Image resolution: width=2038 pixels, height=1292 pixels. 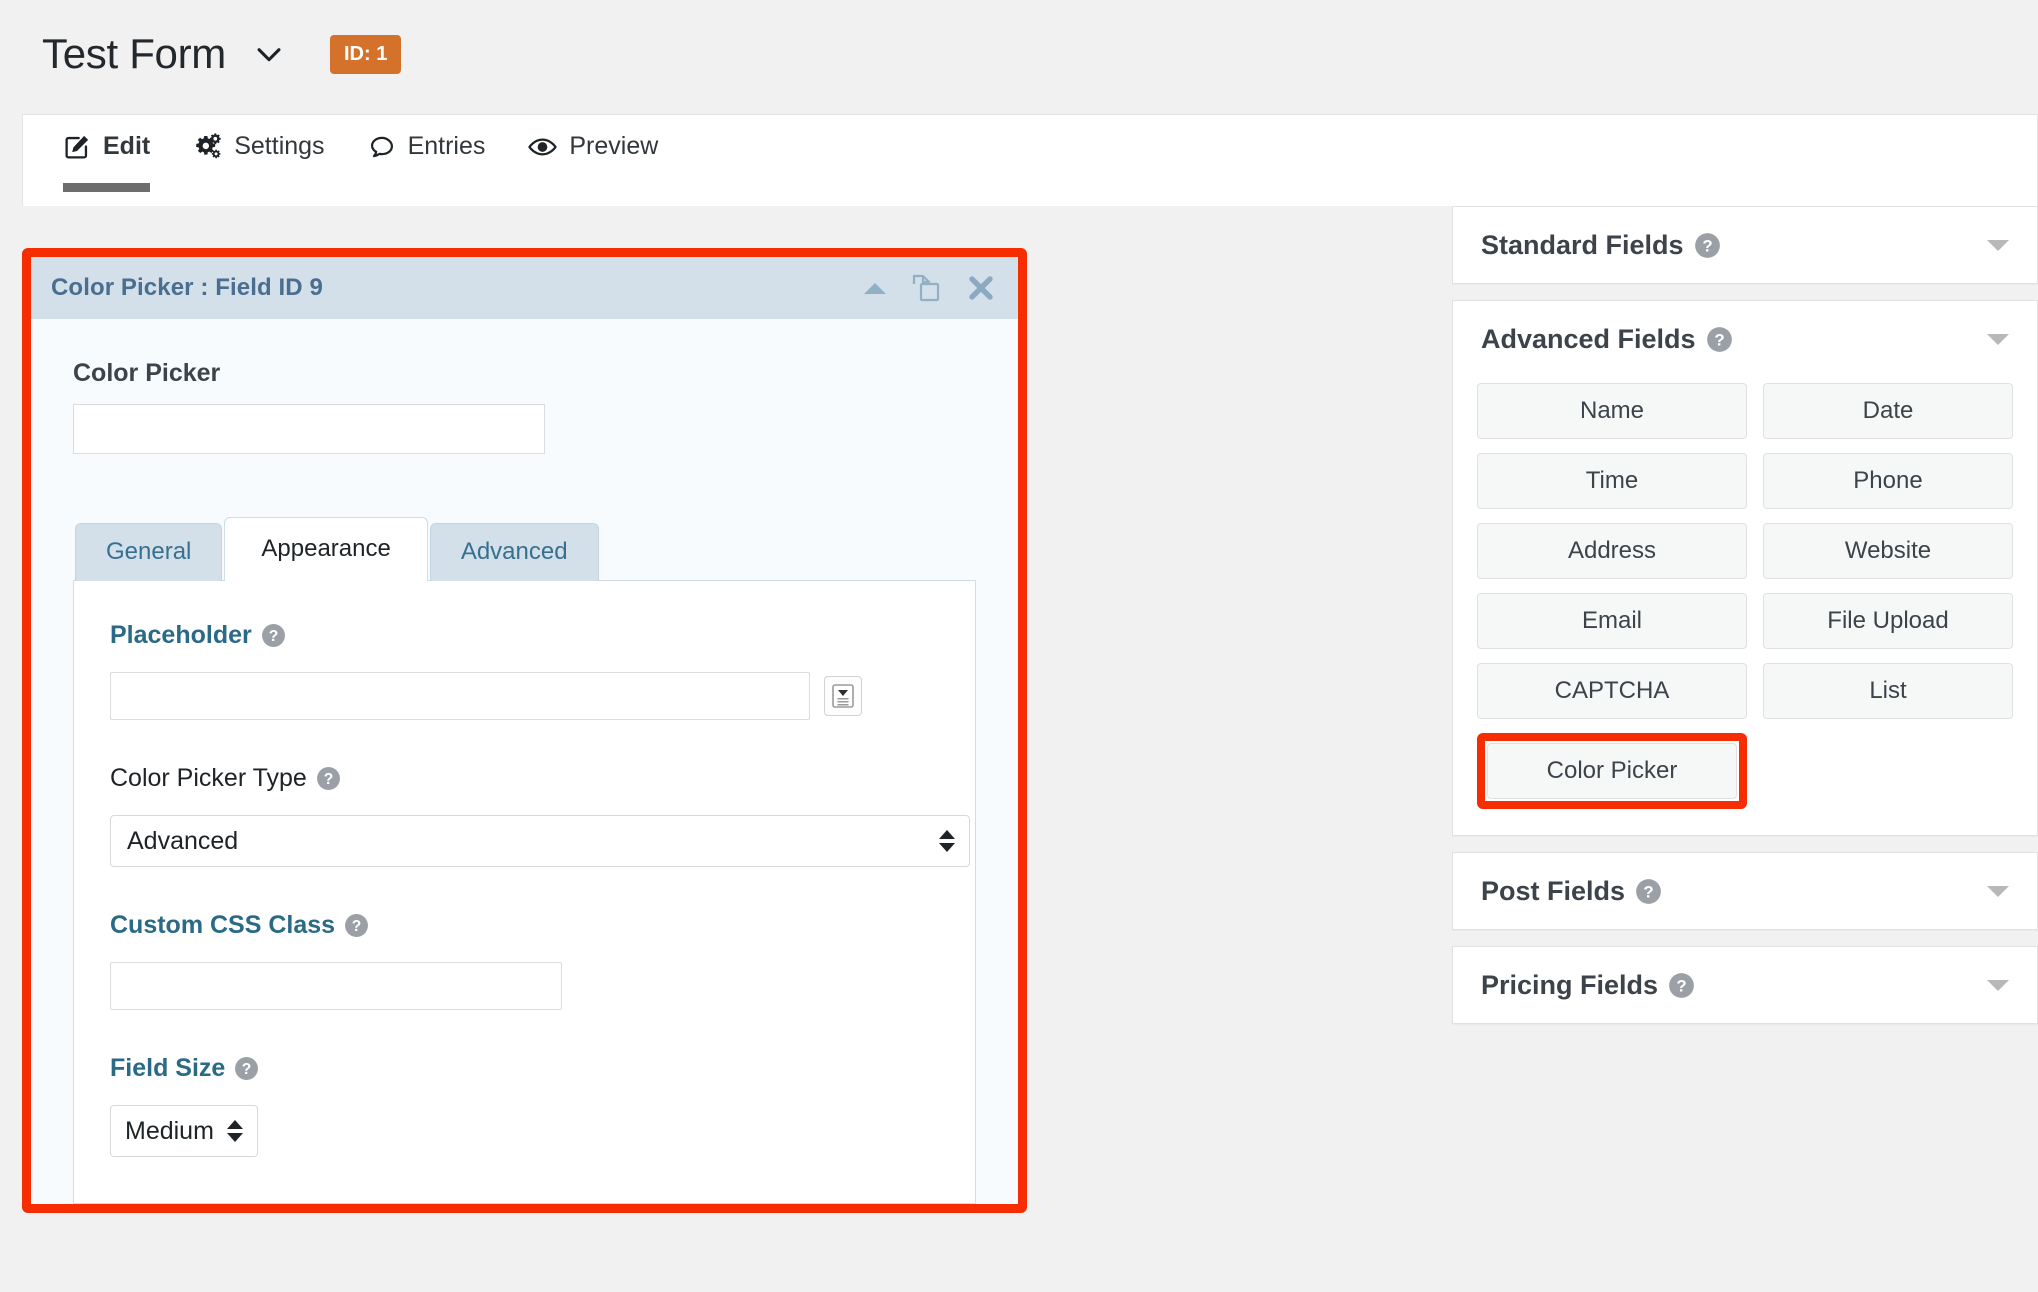 What do you see at coordinates (149, 552) in the screenshot?
I see `tab-general: General` at bounding box center [149, 552].